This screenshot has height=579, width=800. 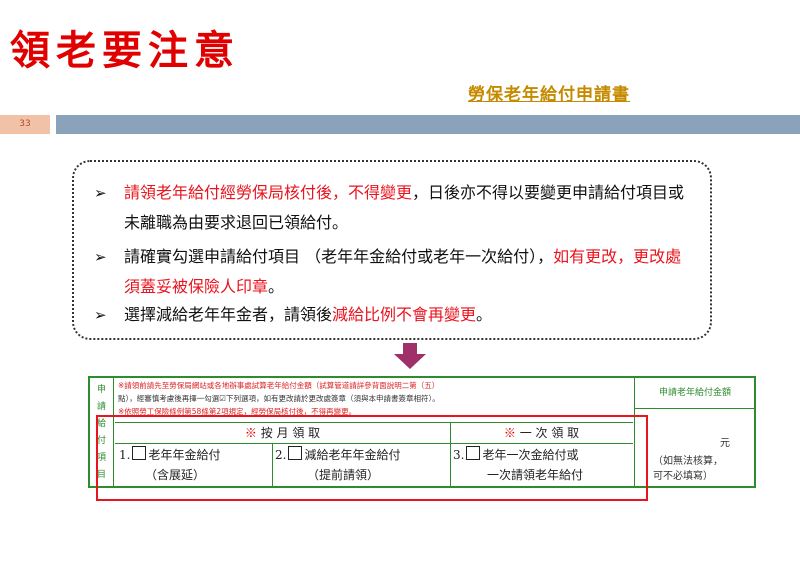 I want to click on amount-column: 申請老年給付金額 元 （如無法核算， 可不必填寫）, so click(x=694, y=432).